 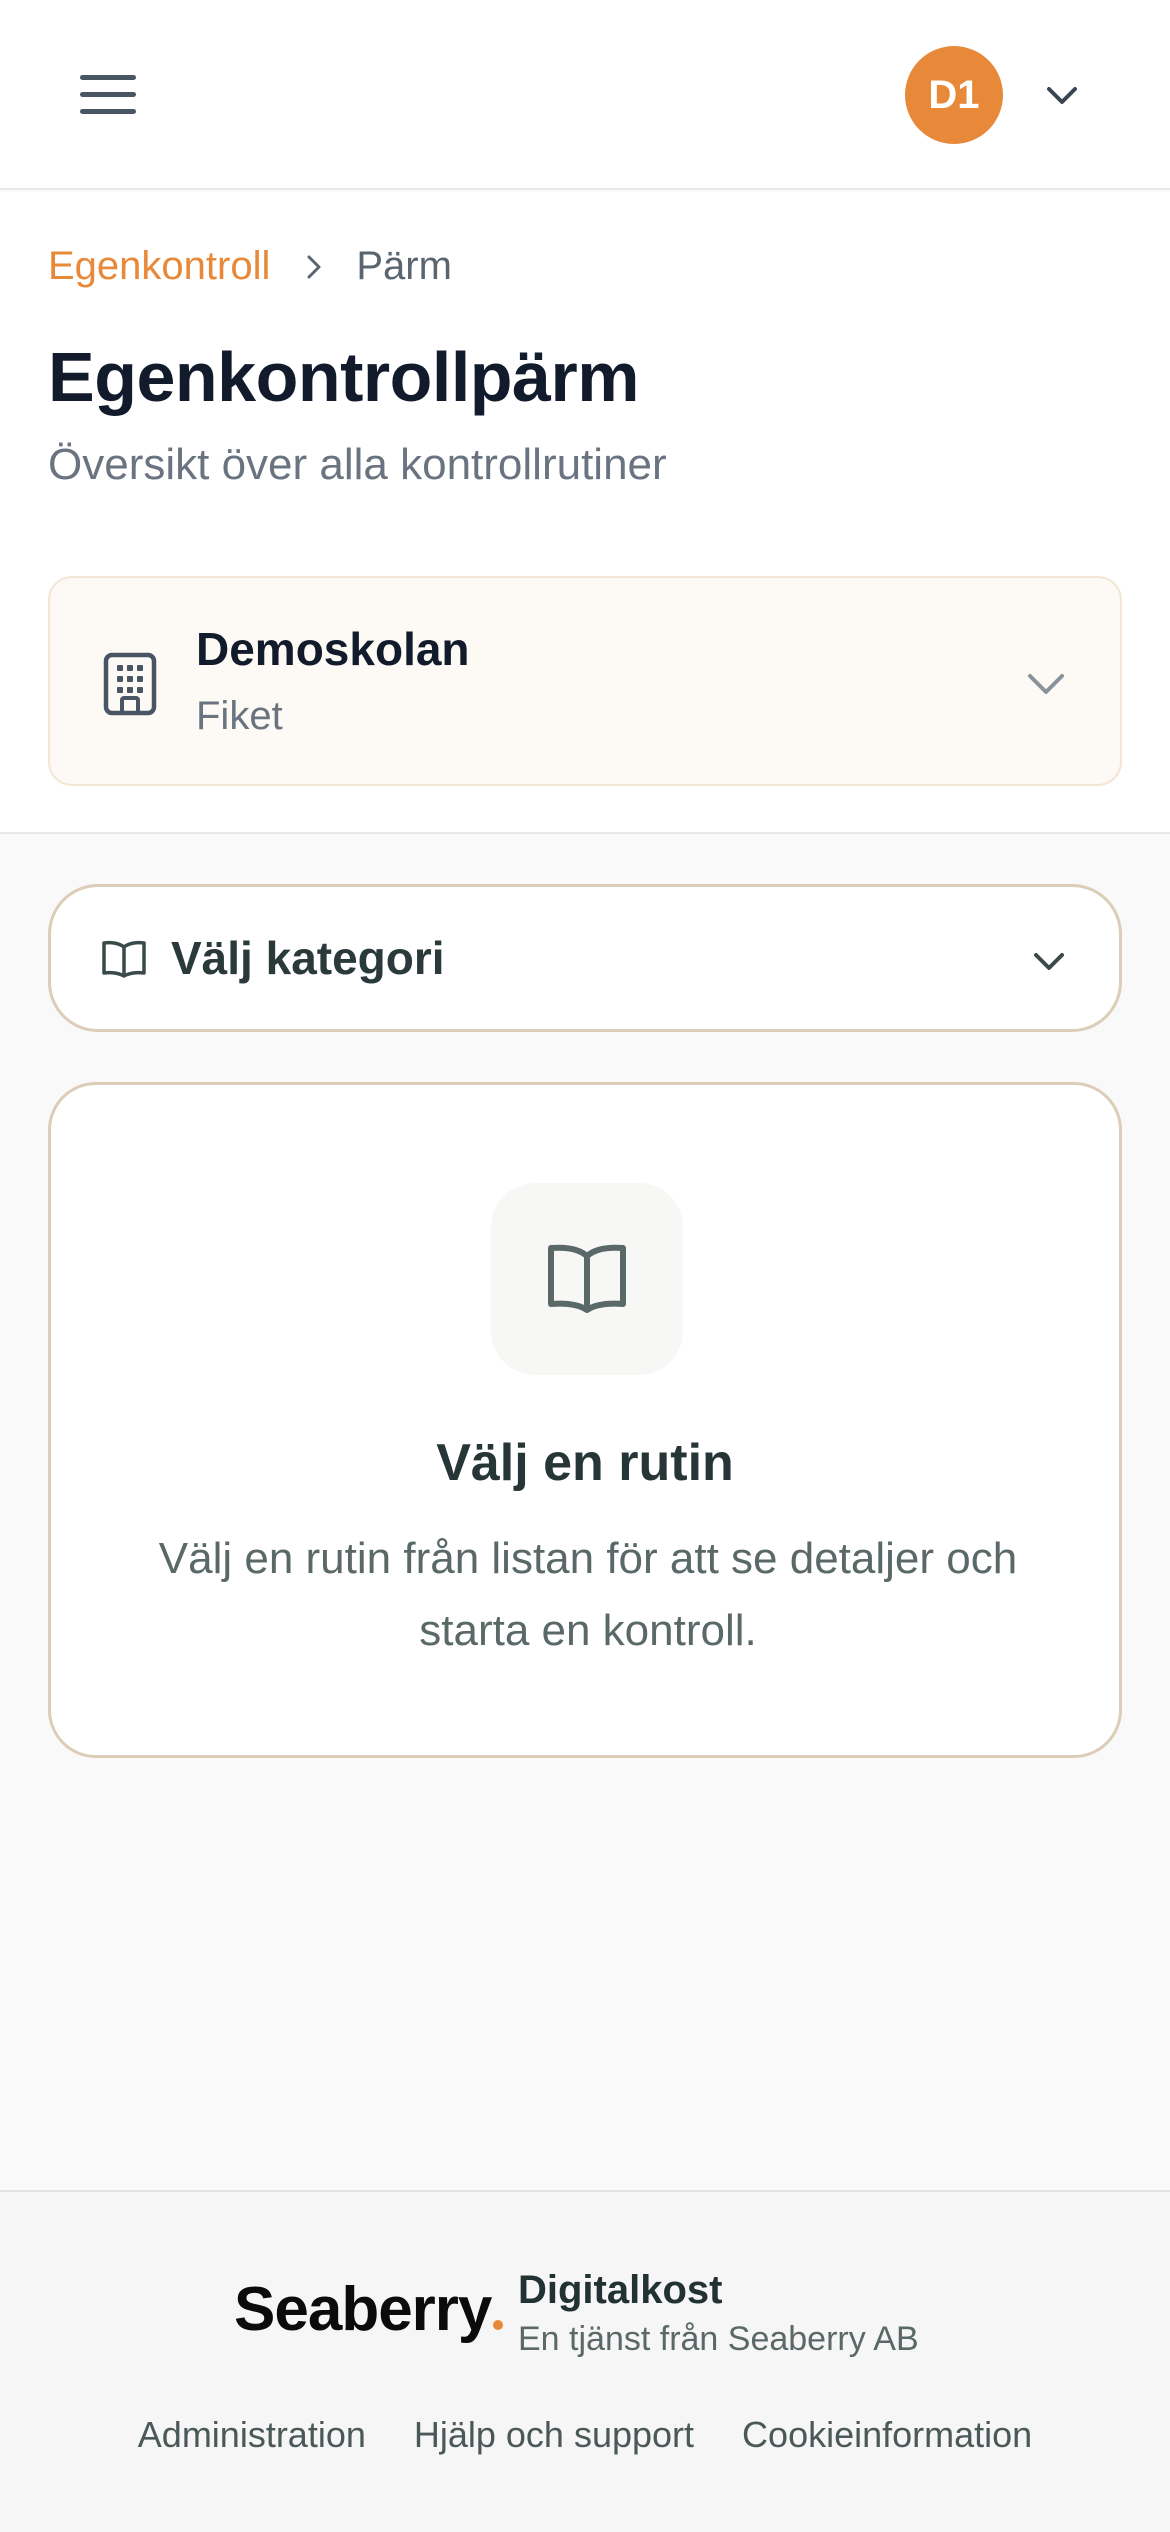 I want to click on logo-dot, so click(x=498, y=2325).